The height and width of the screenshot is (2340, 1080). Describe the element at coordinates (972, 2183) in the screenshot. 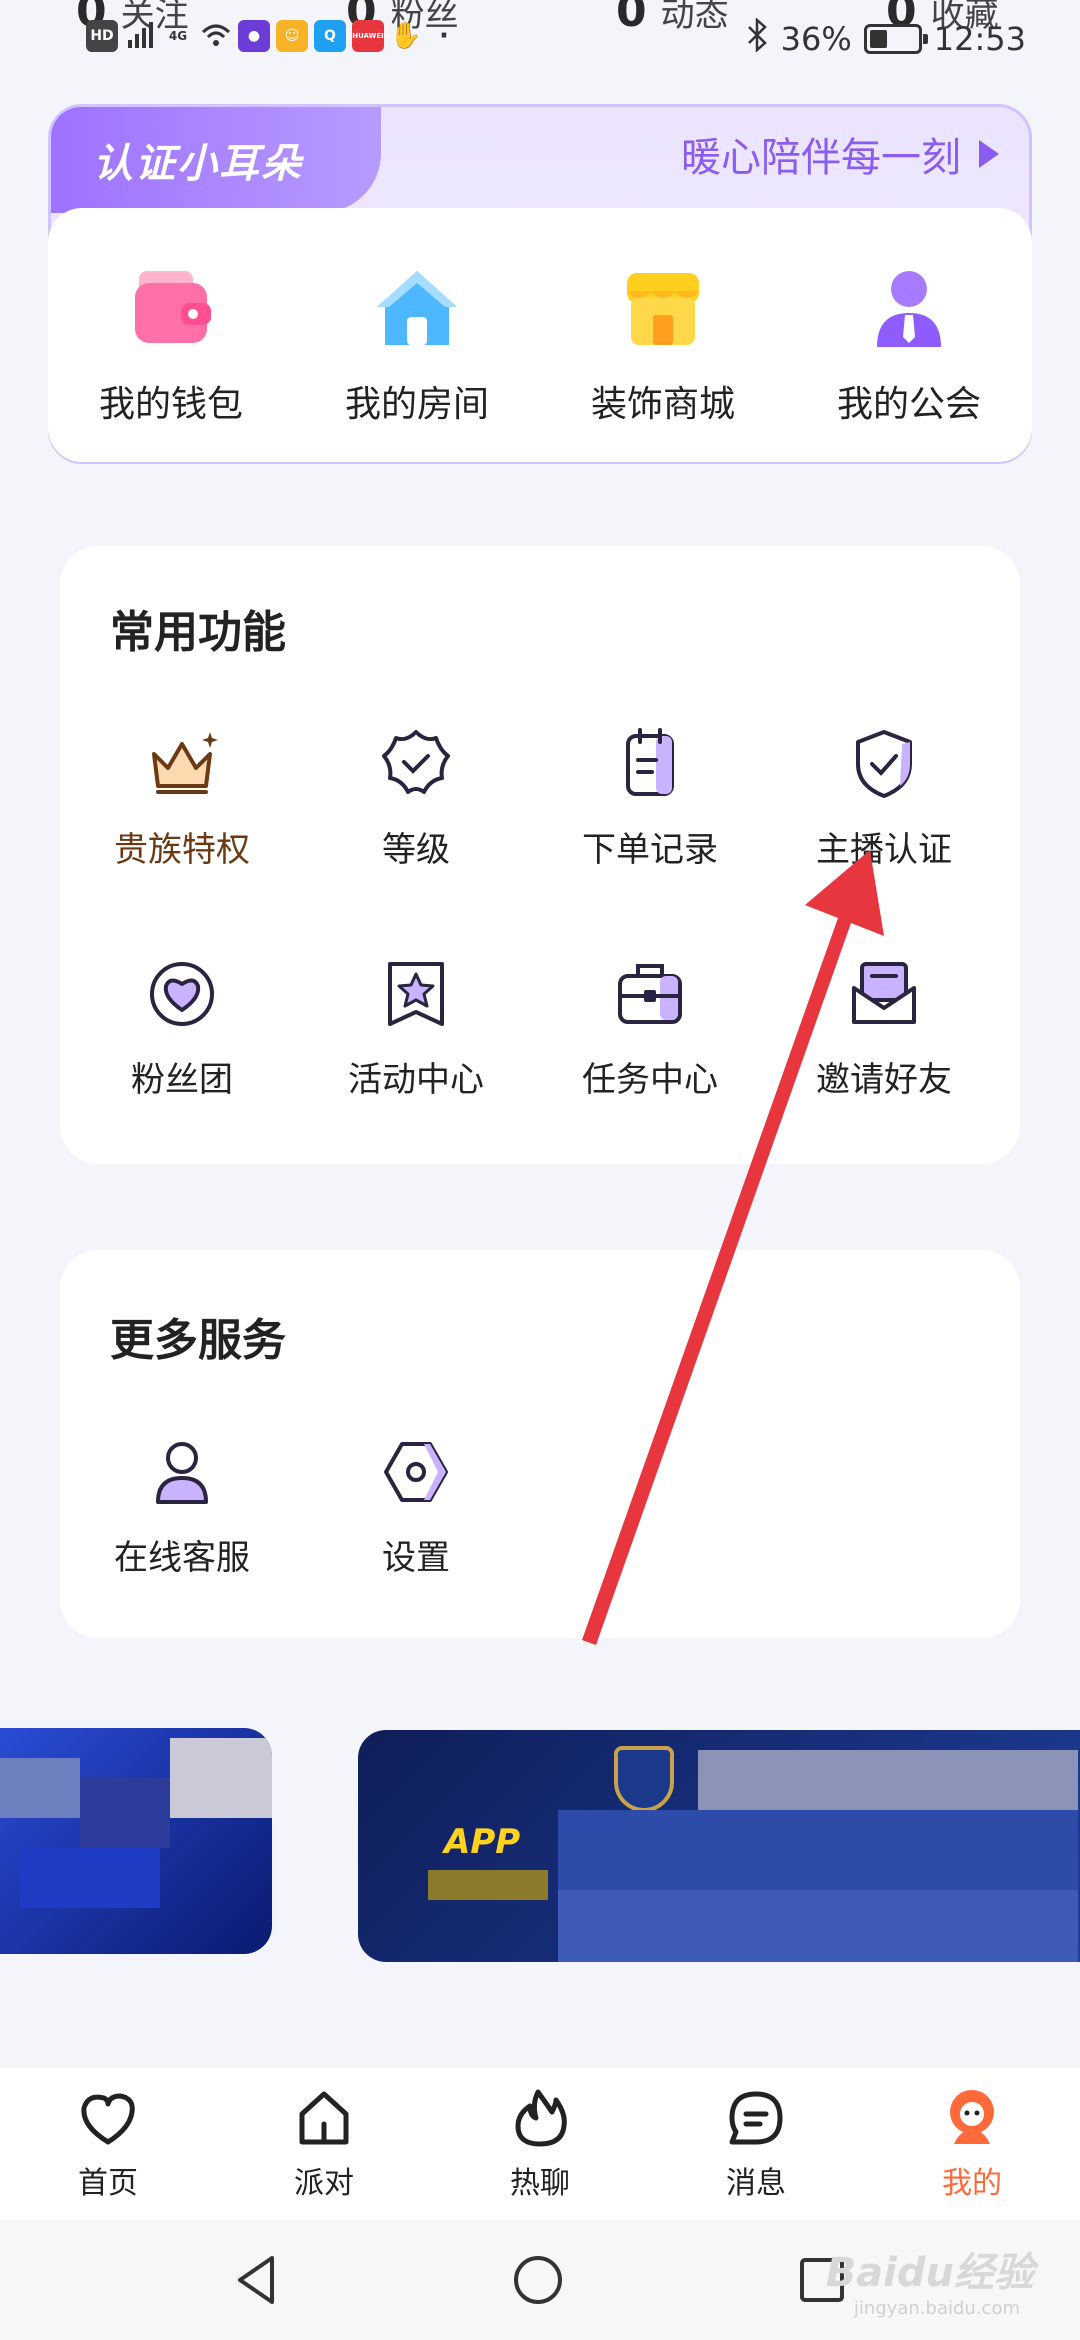

I see `nav-label: 我的` at that location.